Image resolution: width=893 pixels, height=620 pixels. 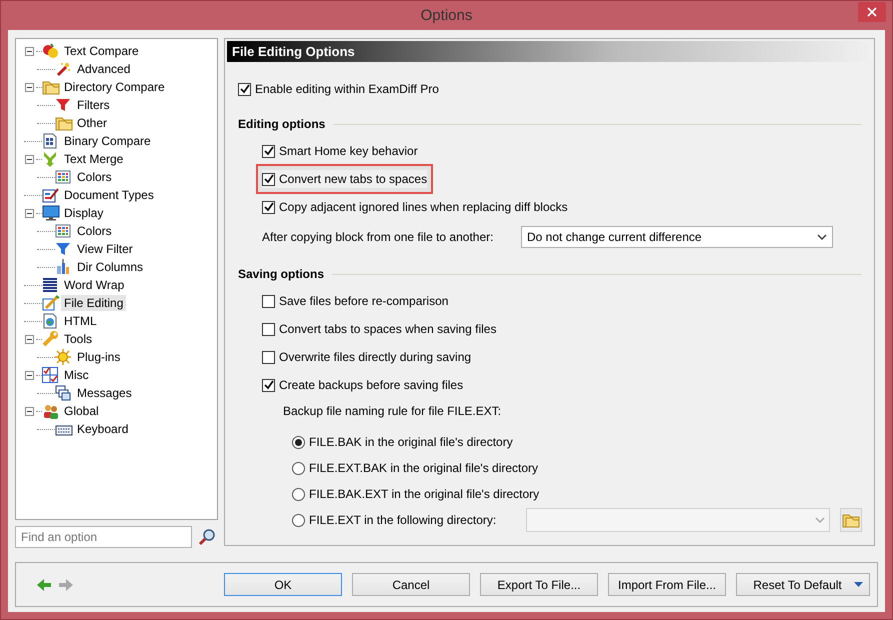 What do you see at coordinates (103, 537) in the screenshot?
I see `search-field: Find an option` at bounding box center [103, 537].